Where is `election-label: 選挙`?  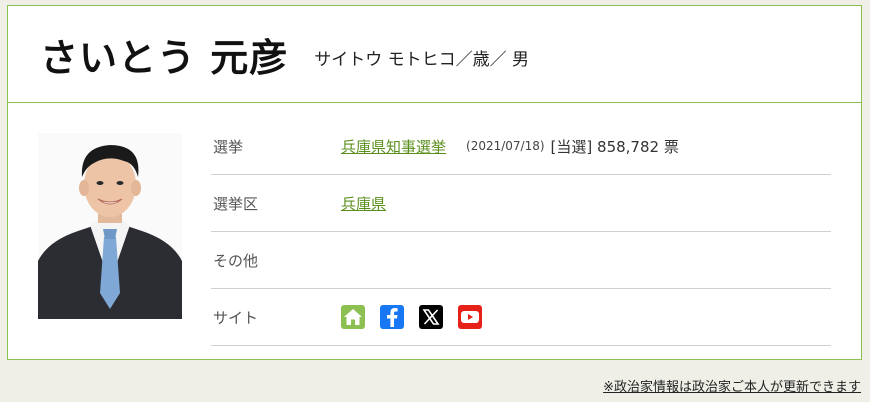
election-label: 選挙 is located at coordinates (228, 146).